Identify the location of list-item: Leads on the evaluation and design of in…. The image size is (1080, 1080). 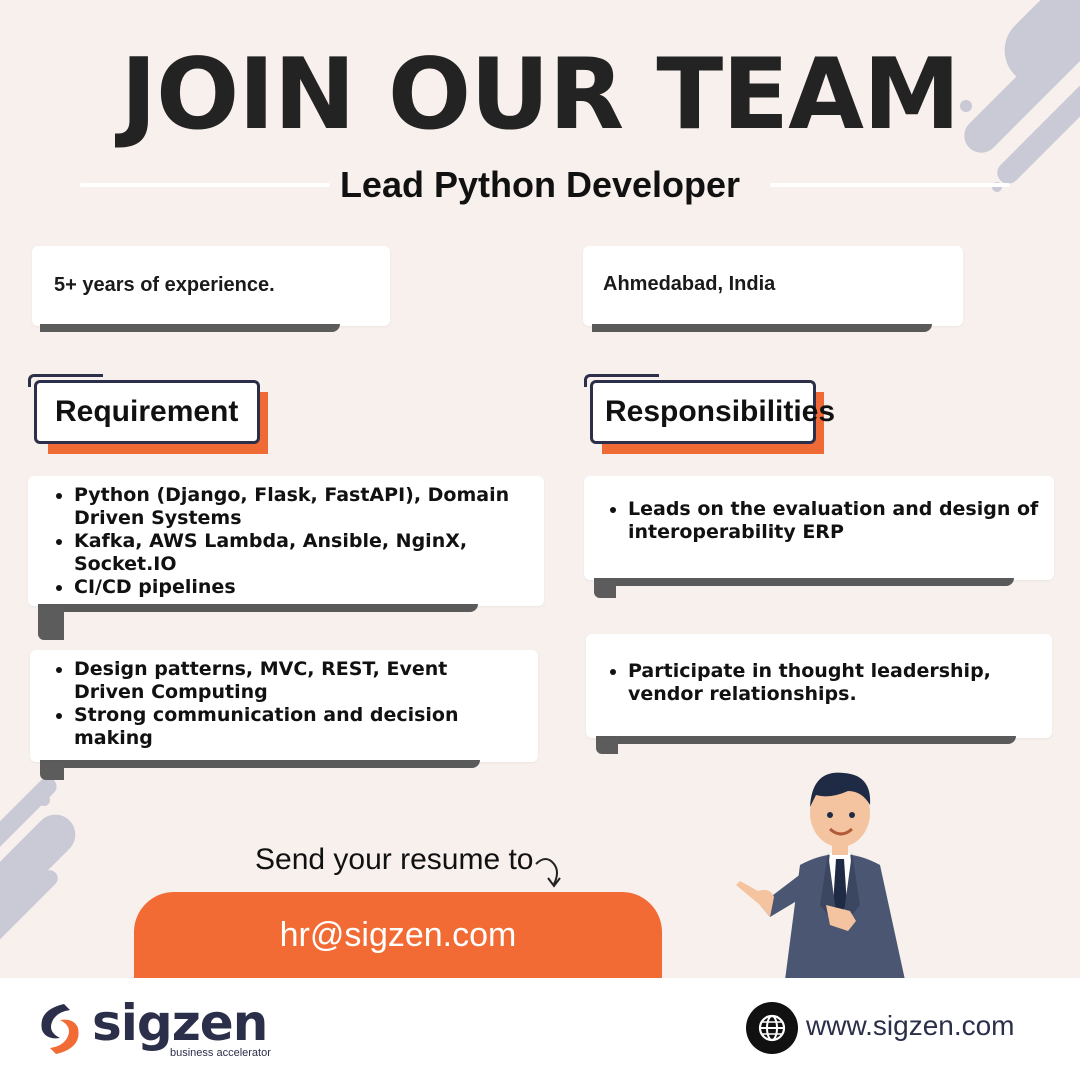
(838, 521).